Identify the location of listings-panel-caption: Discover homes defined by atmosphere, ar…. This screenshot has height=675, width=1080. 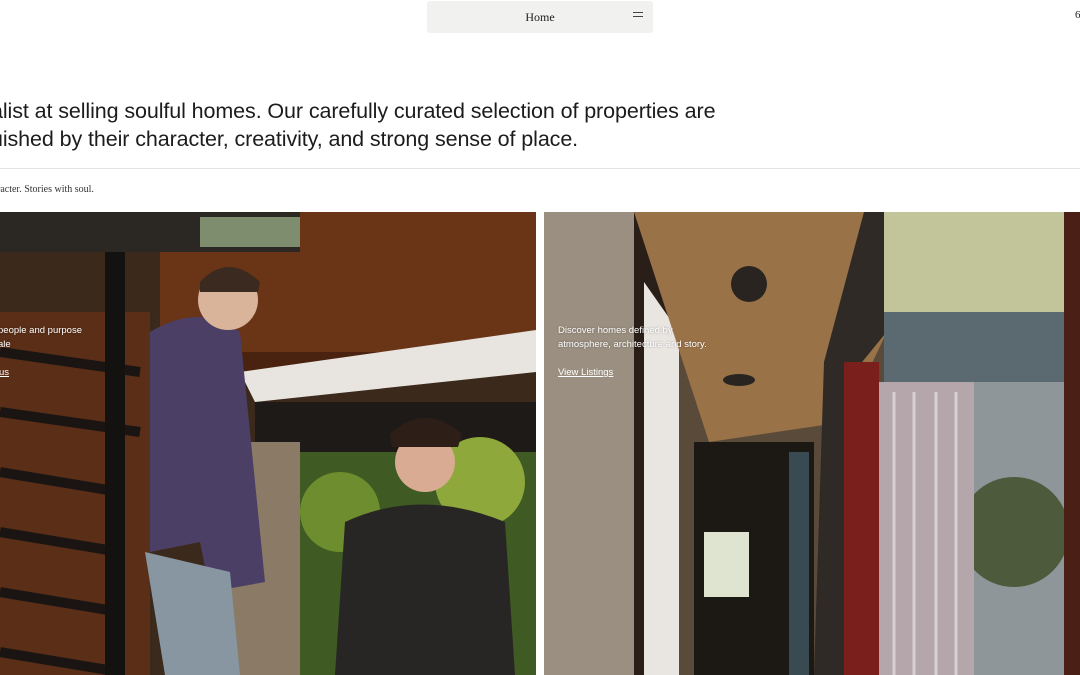
(632, 338).